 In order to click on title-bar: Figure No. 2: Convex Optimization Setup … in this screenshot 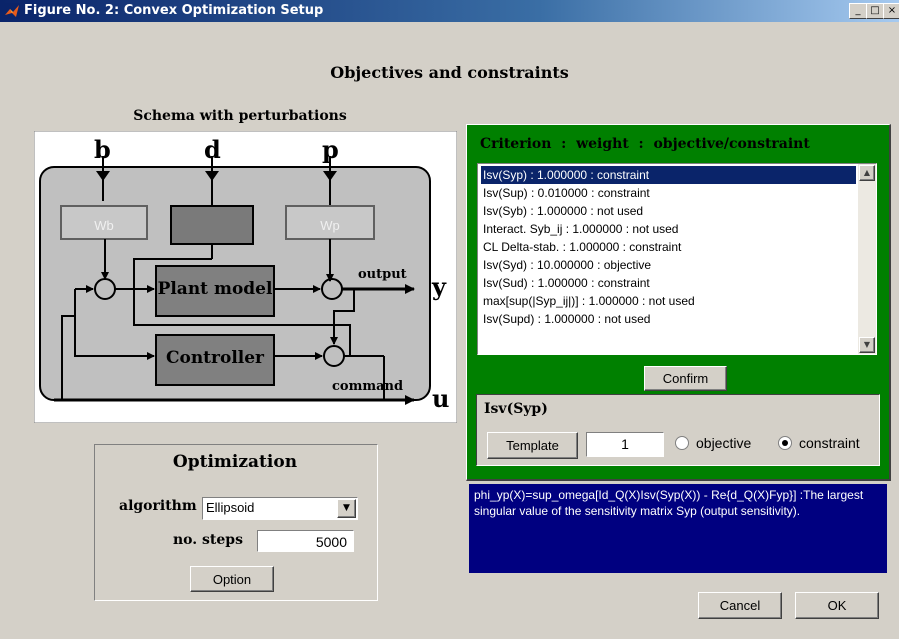, I will do `click(449, 11)`.